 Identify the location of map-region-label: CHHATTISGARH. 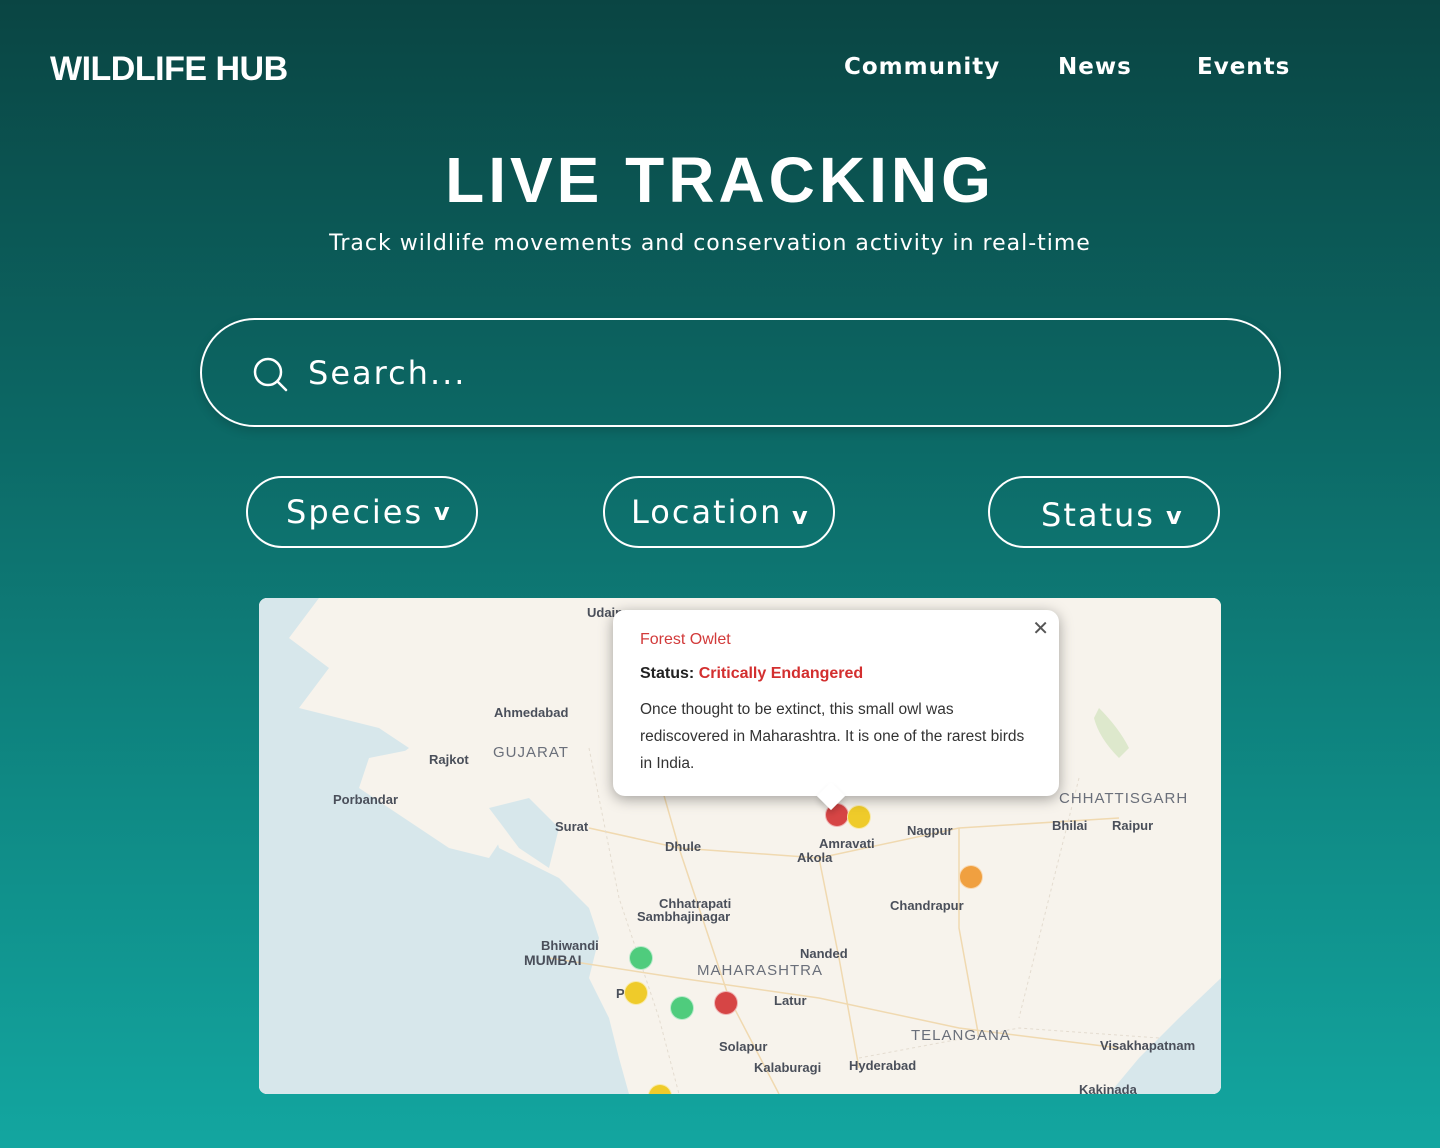
(1124, 798).